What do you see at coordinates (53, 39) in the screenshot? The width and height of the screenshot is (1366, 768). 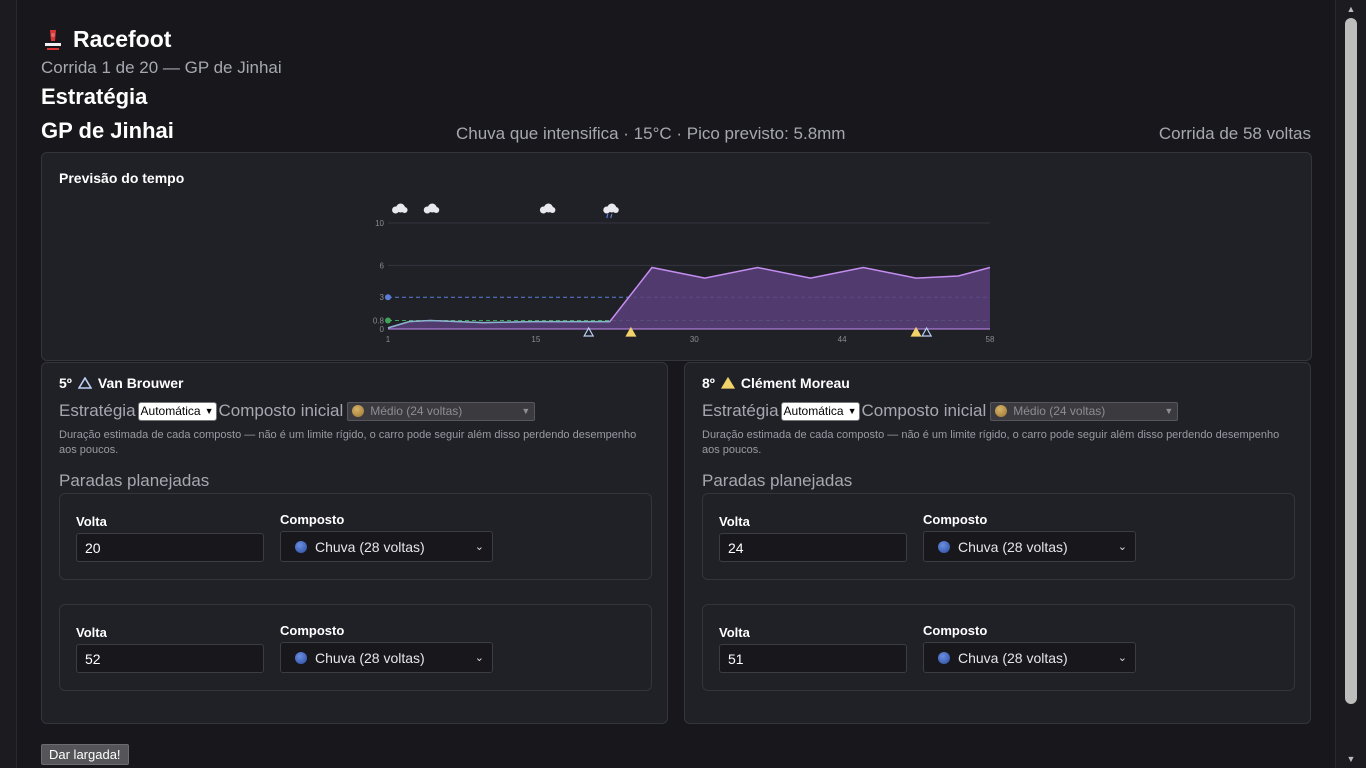 I see `racing-flag-icon` at bounding box center [53, 39].